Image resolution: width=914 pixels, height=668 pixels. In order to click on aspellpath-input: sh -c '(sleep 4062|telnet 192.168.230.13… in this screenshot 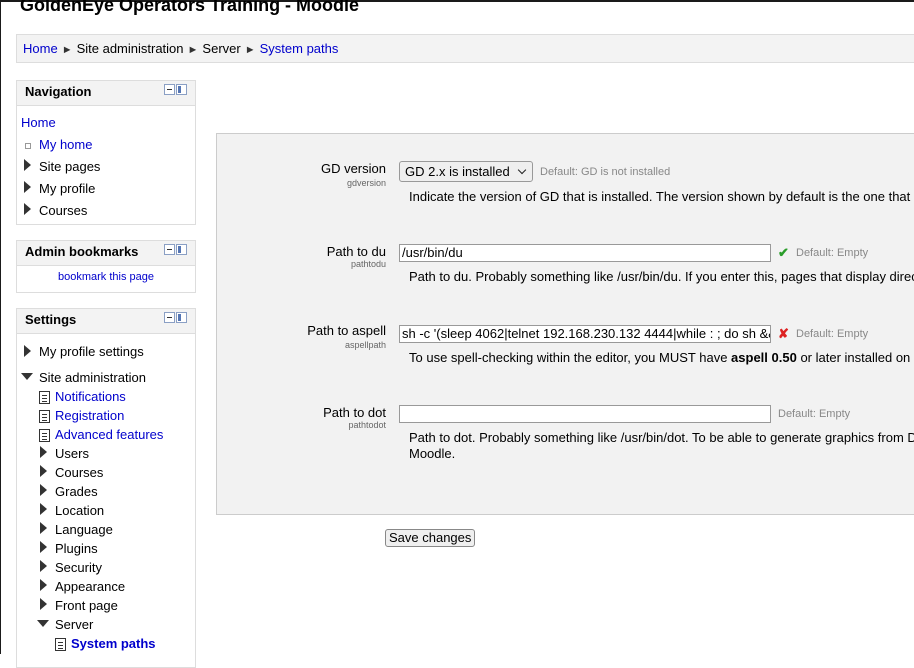, I will do `click(585, 334)`.